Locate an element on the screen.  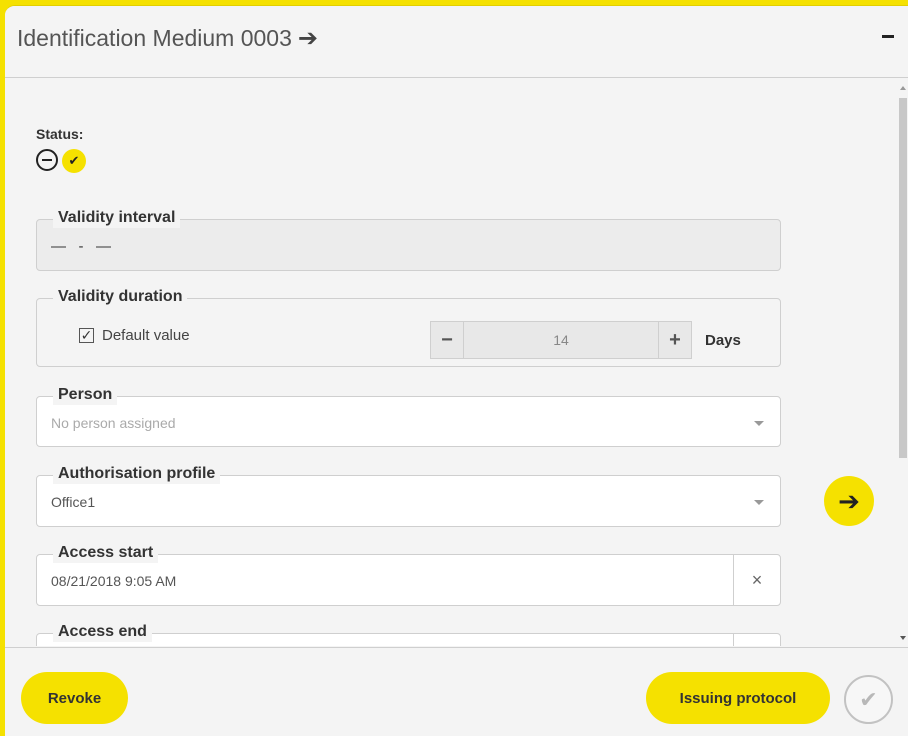
duration-stepper: − 14 + is located at coordinates (561, 340).